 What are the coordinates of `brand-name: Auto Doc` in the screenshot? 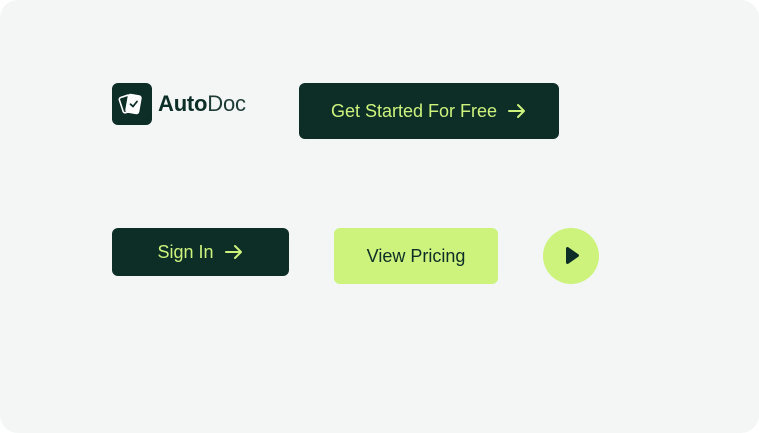 It's located at (202, 104).